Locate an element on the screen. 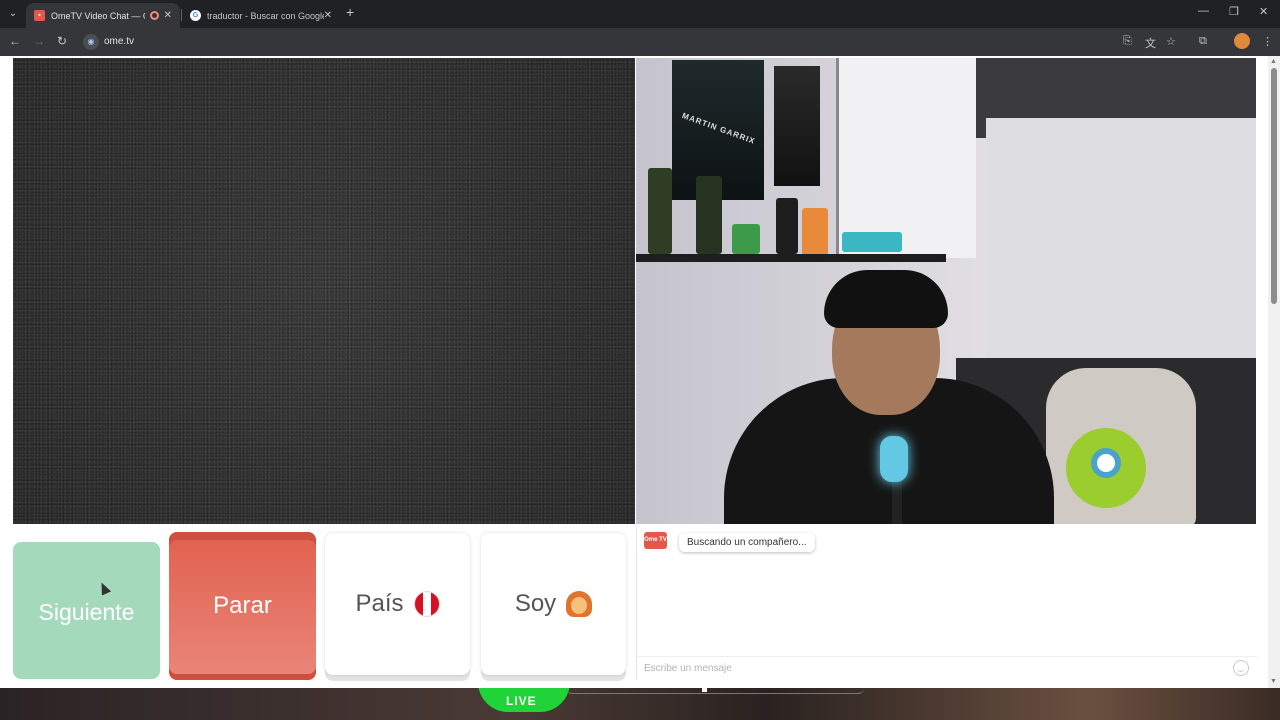  video-poster is located at coordinates (797, 126).